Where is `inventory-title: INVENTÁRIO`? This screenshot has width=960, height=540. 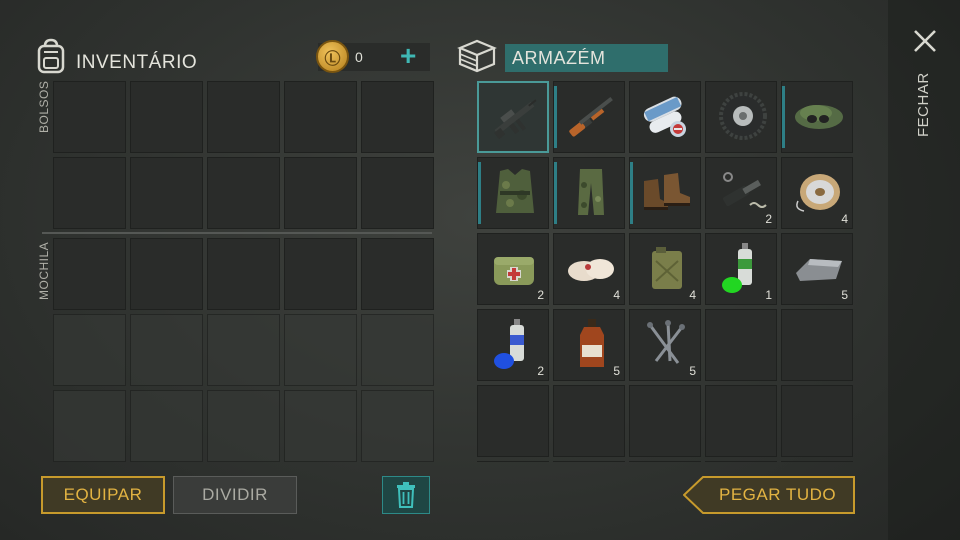 inventory-title: INVENTÁRIO is located at coordinates (137, 62).